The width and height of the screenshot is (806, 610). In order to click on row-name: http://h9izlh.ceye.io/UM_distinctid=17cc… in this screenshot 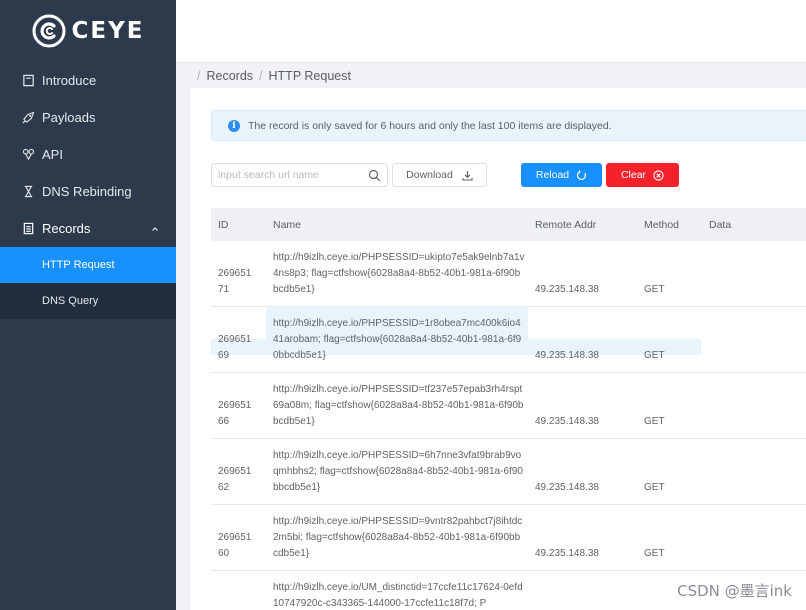, I will do `click(398, 595)`.